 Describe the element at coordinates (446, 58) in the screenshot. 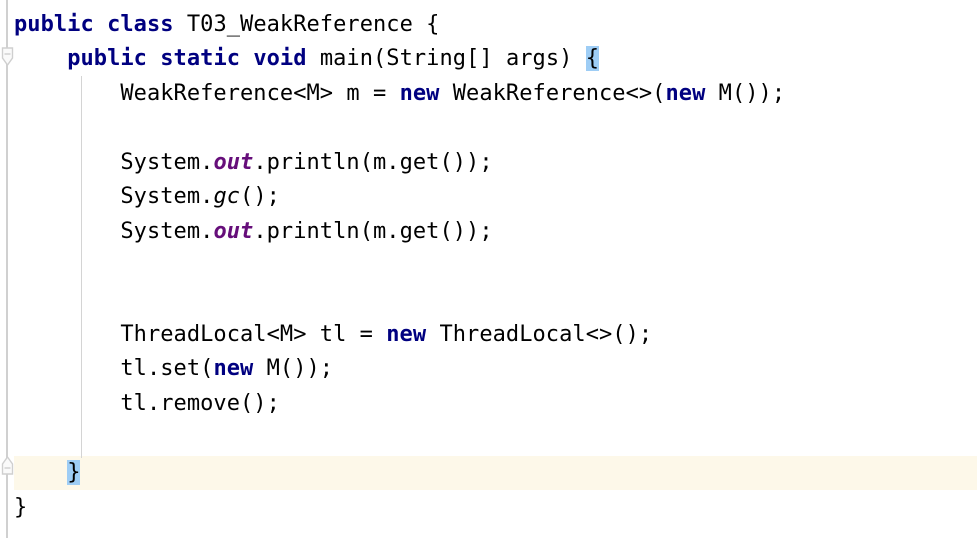

I see `code-token: main(String[] args)` at that location.